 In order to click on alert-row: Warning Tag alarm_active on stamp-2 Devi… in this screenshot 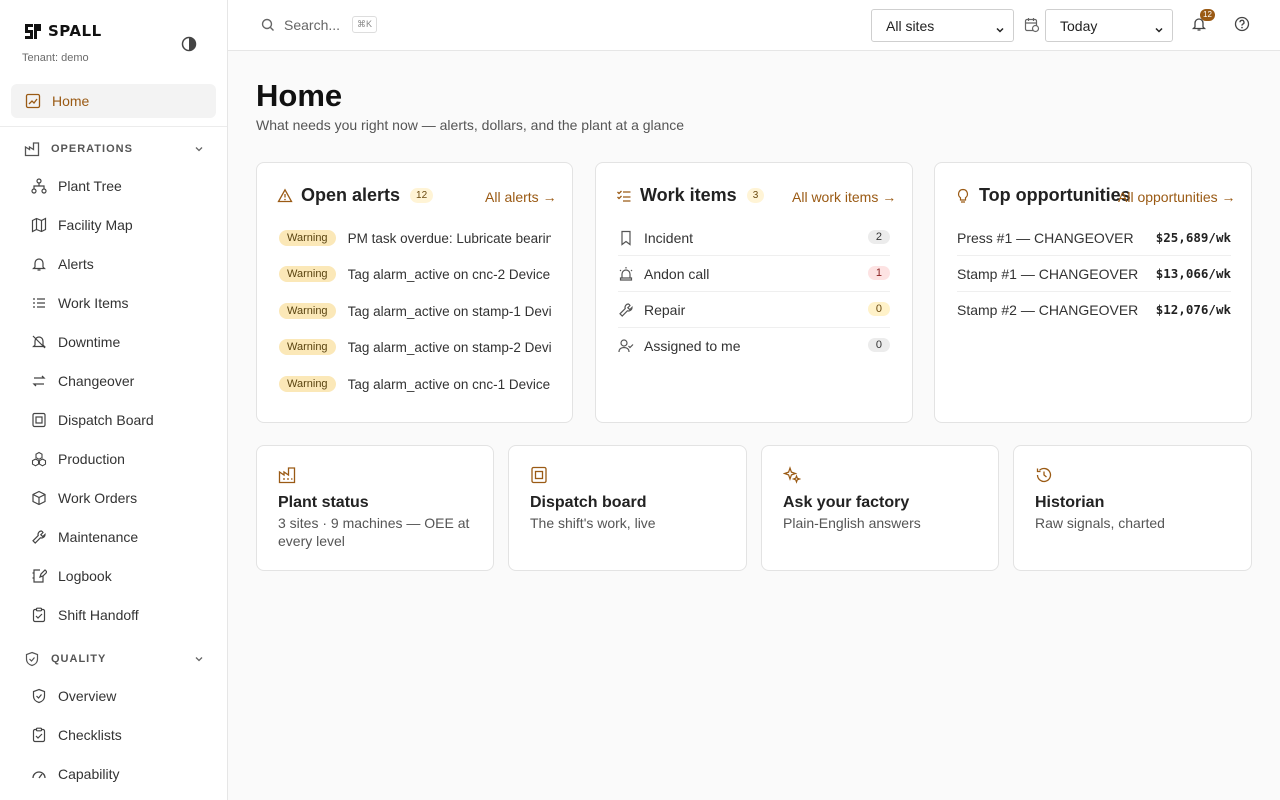, I will do `click(415, 347)`.